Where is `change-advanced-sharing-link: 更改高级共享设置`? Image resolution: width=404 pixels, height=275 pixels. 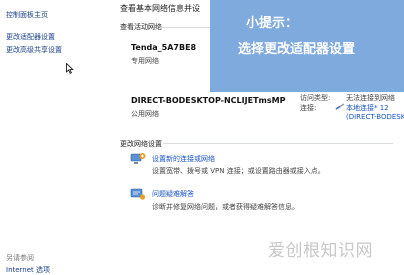
change-advanced-sharing-link: 更改高级共享设置 is located at coordinates (34, 50).